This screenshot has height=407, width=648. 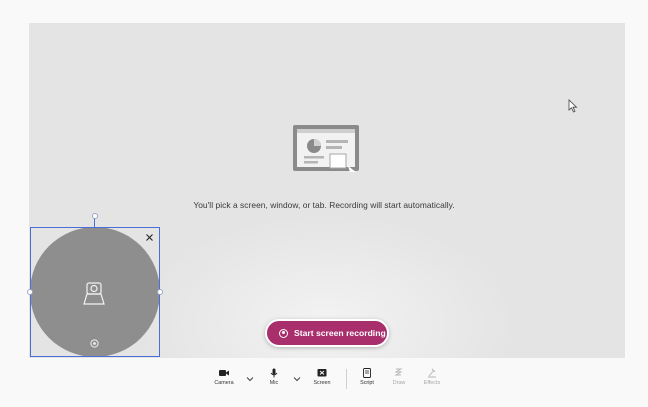 I want to click on start-recording-label: Start screen recording, so click(x=340, y=333).